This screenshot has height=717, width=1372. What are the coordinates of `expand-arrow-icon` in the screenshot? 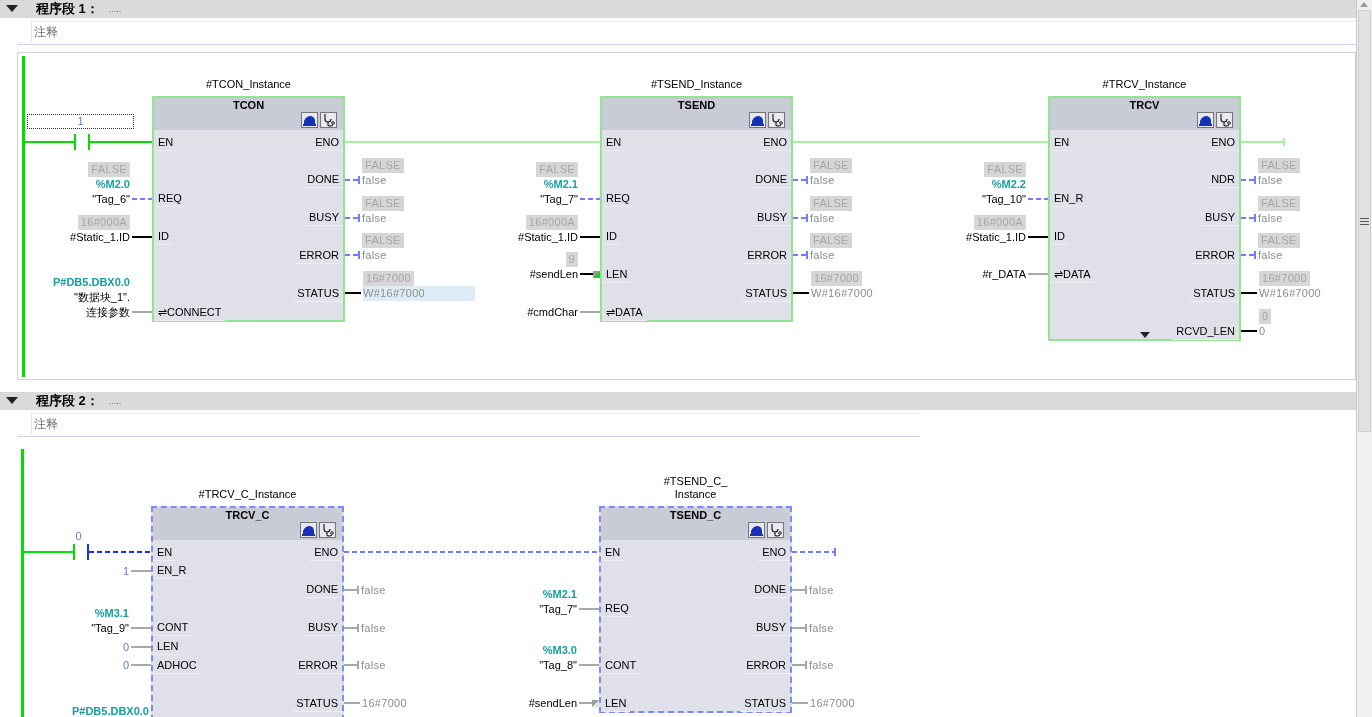 It's located at (1144, 335).